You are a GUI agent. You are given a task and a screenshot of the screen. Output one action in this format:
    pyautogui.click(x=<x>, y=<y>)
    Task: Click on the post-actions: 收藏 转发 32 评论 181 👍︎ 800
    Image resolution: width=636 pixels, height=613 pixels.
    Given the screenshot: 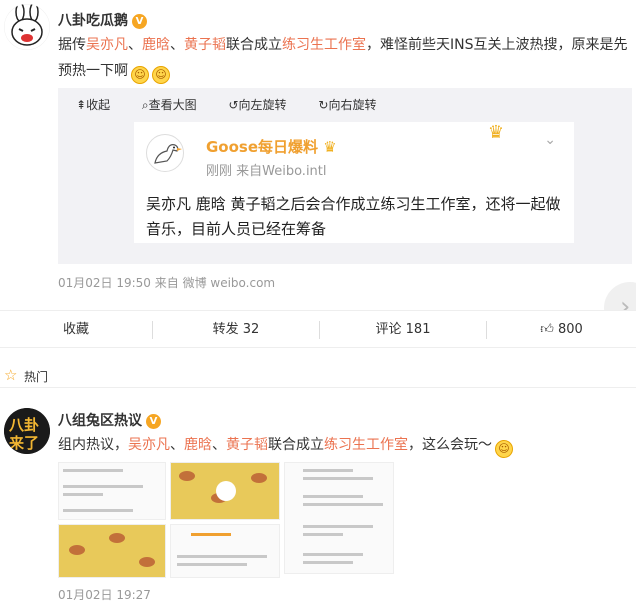 What is the action you would take?
    pyautogui.click(x=318, y=329)
    